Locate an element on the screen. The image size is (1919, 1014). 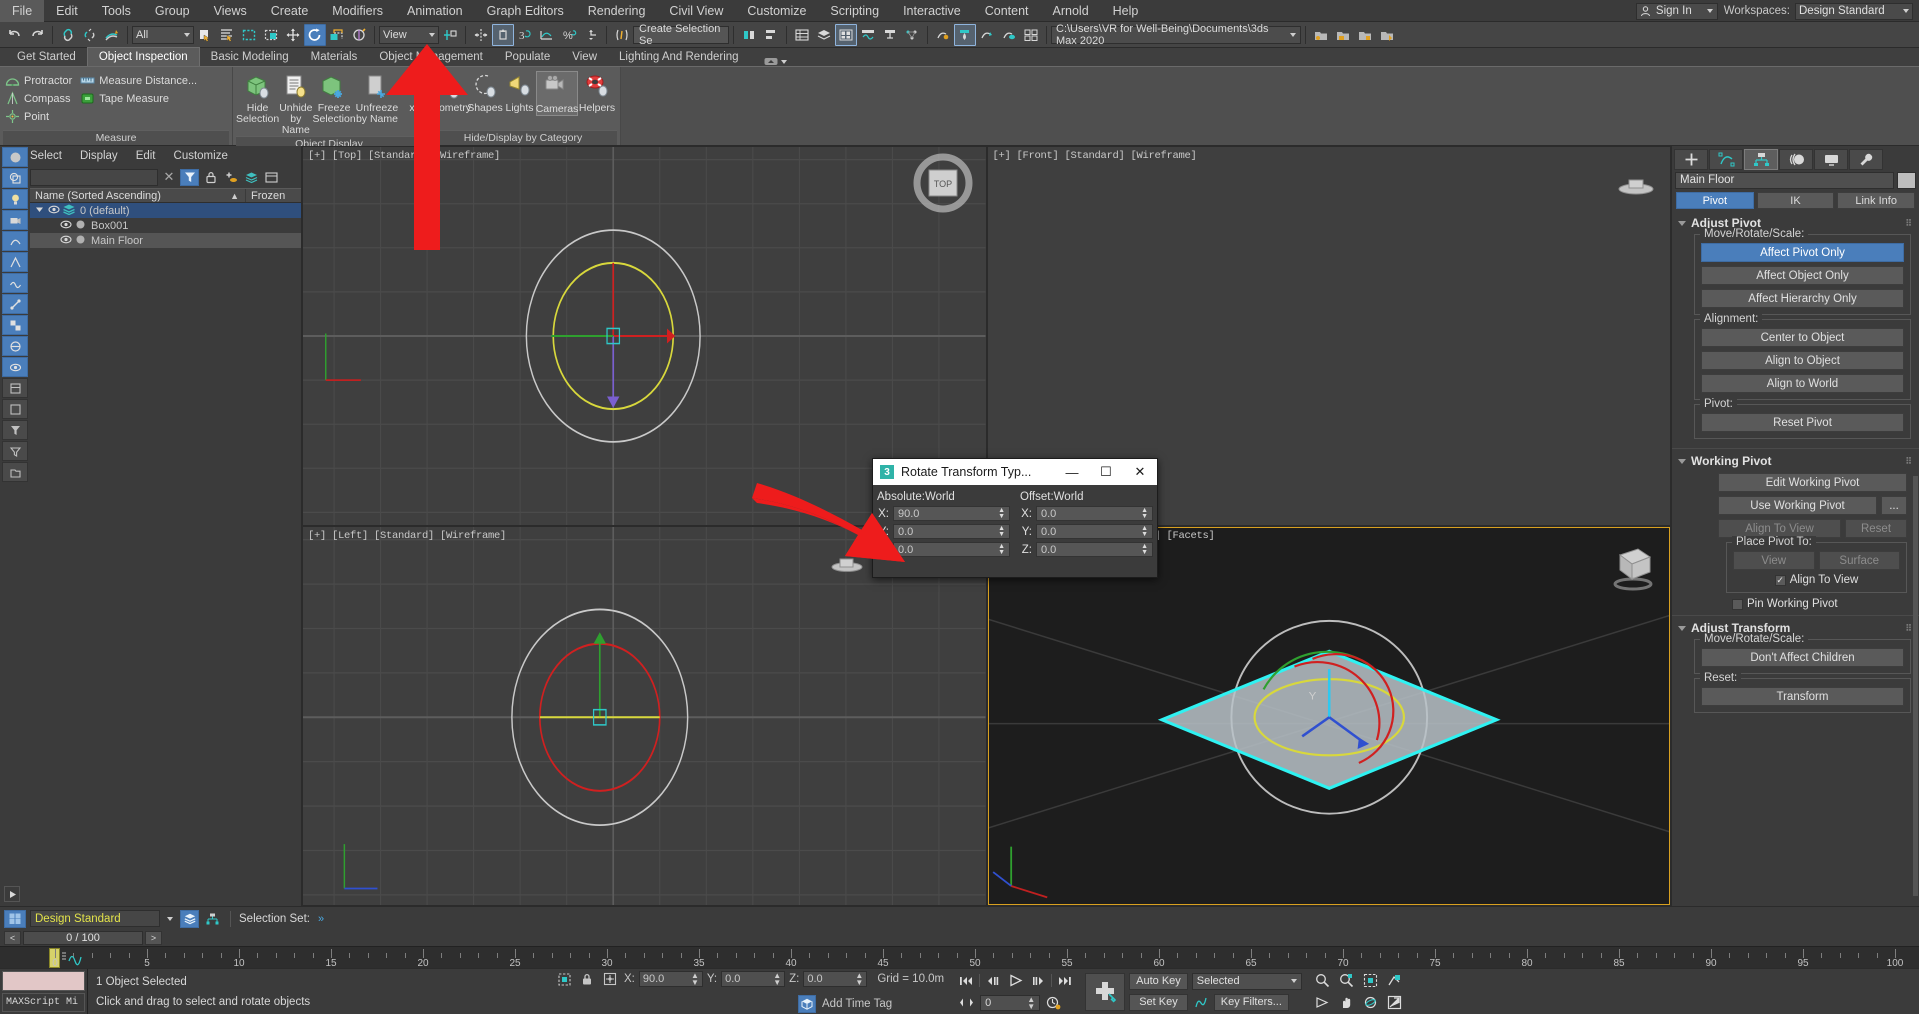
zoom-all-icon is located at coordinates (1346, 981).